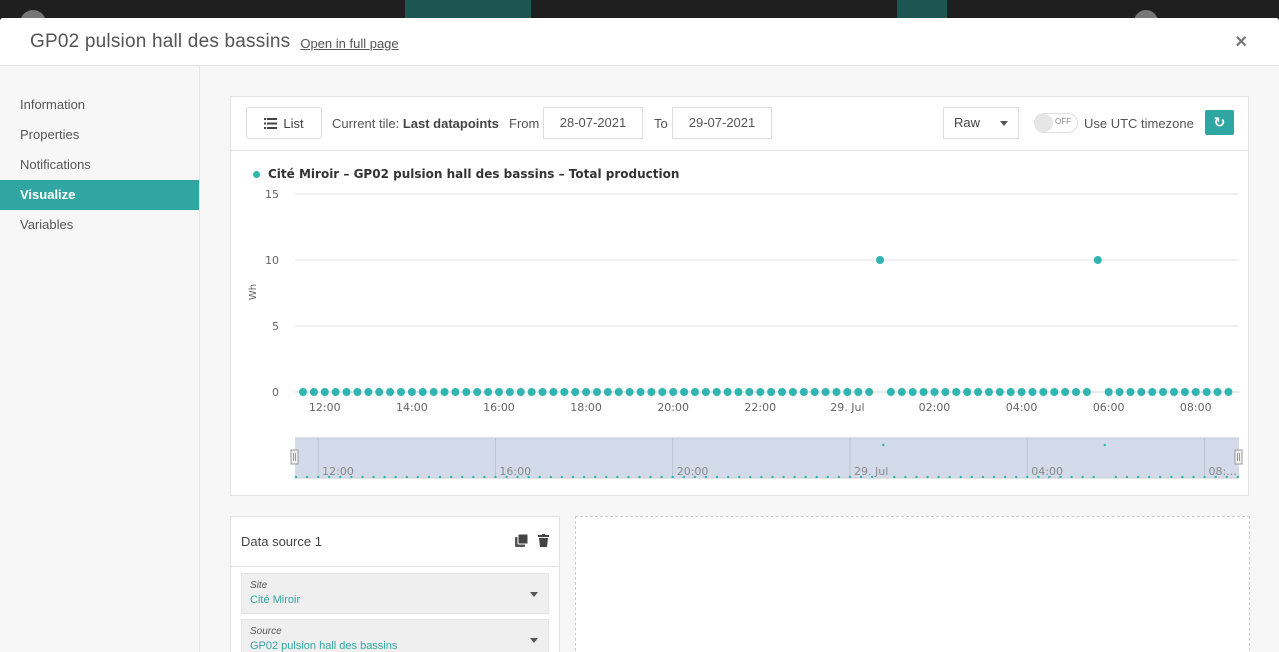  Describe the element at coordinates (1056, 123) in the screenshot. I see `utc-toggle: OFF` at that location.